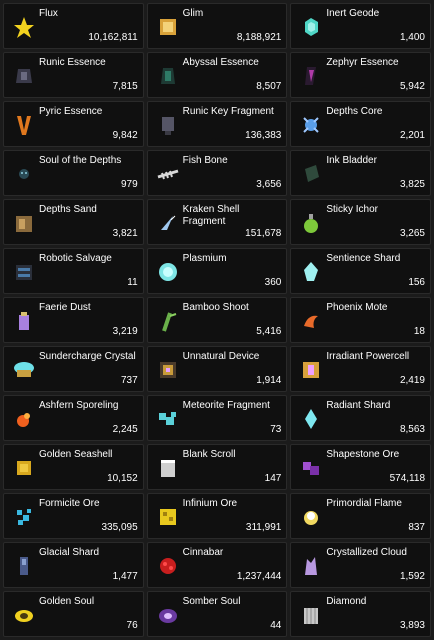 This screenshot has width=434, height=640. What do you see at coordinates (217, 222) in the screenshot?
I see `inventory-item: Kraken Shell Fragment 151,678` at bounding box center [217, 222].